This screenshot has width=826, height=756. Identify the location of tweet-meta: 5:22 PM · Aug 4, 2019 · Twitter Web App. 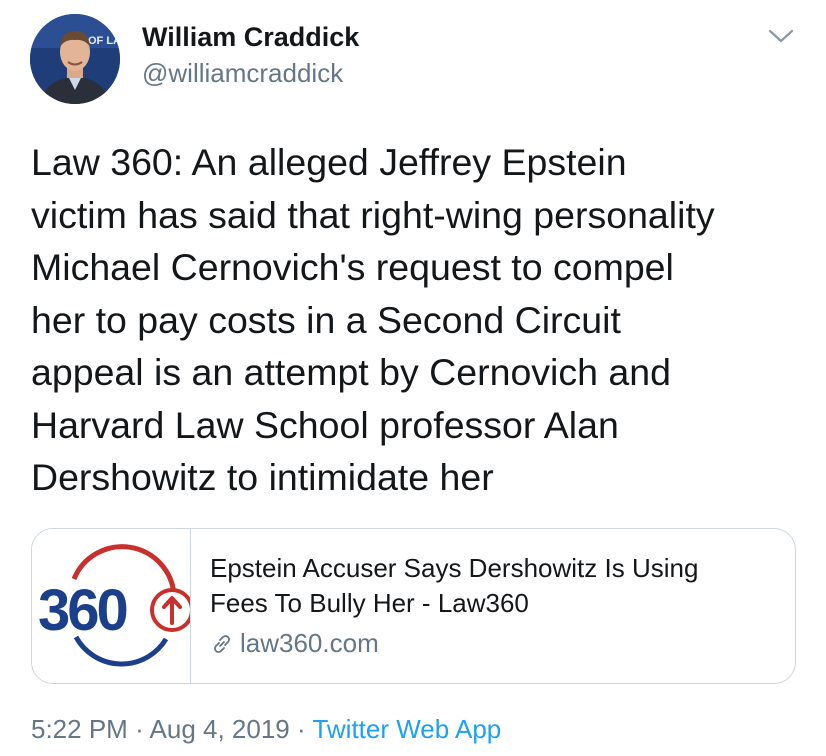
(266, 729).